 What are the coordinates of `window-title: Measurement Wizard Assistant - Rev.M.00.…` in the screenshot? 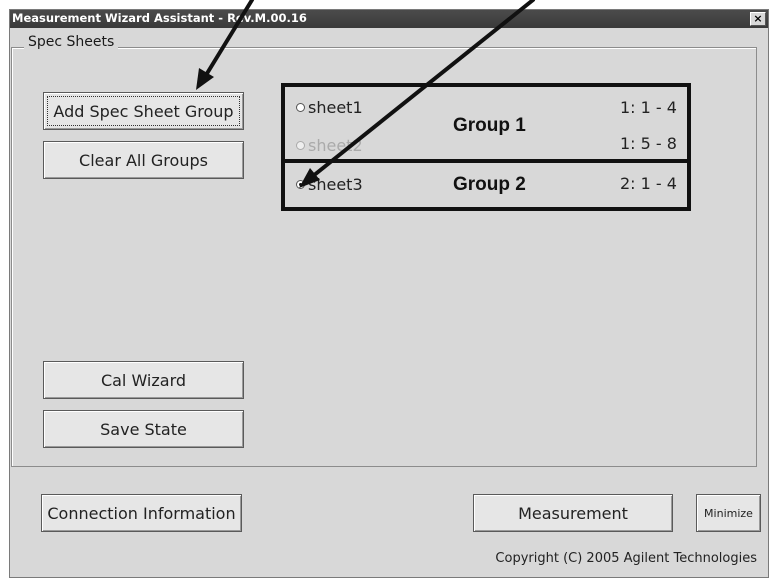 It's located at (159, 18).